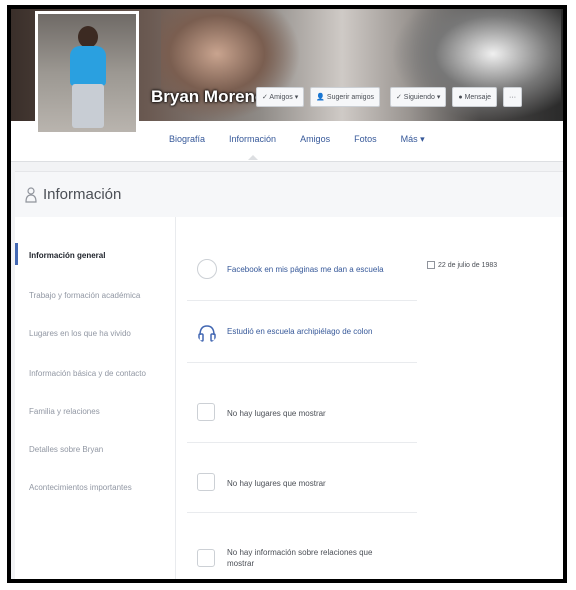  Describe the element at coordinates (475, 97) in the screenshot. I see `message-button: ● Mensaje` at that location.